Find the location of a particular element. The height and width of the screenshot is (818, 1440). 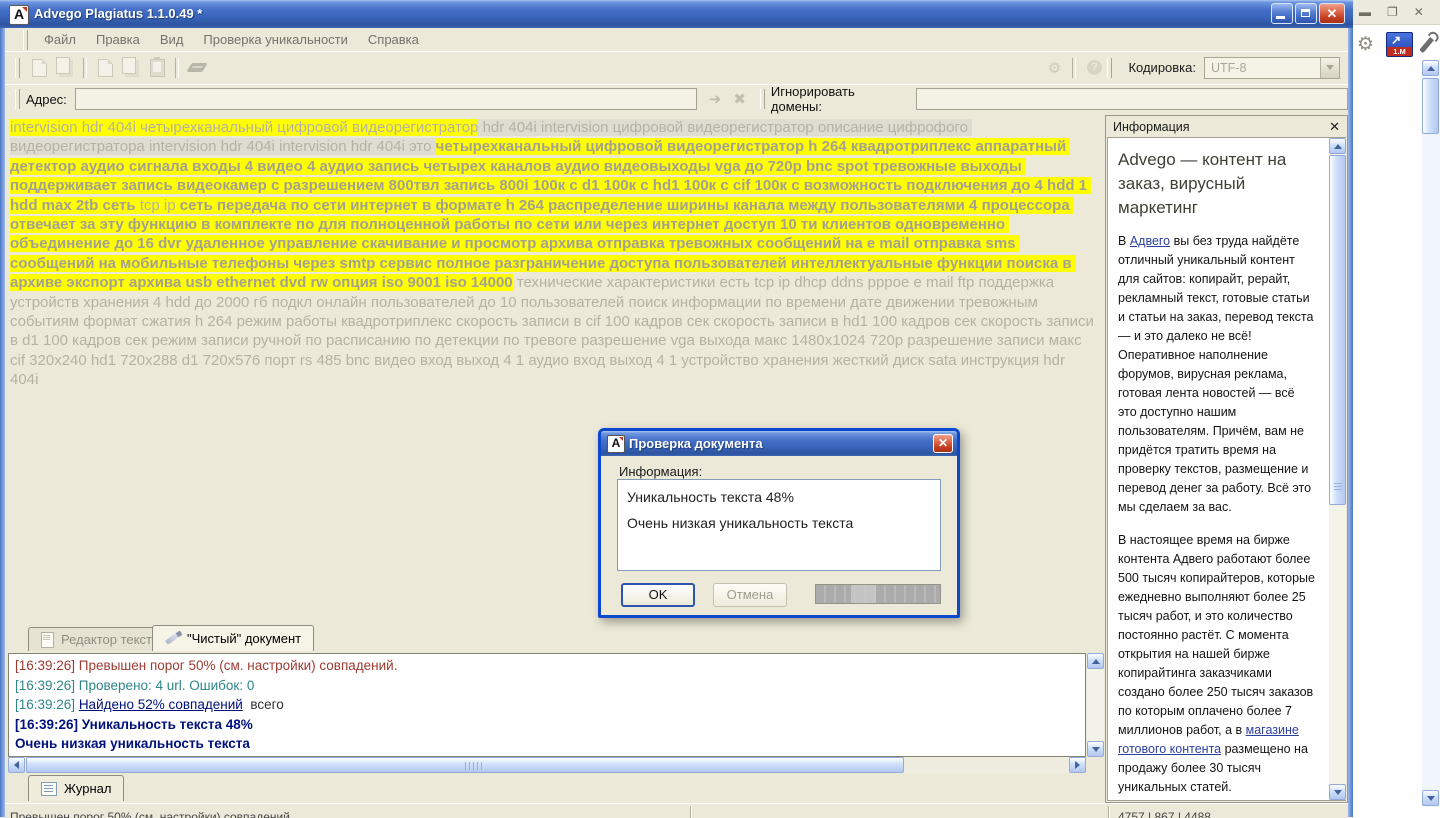

address-label: Адрес: is located at coordinates (46, 99).